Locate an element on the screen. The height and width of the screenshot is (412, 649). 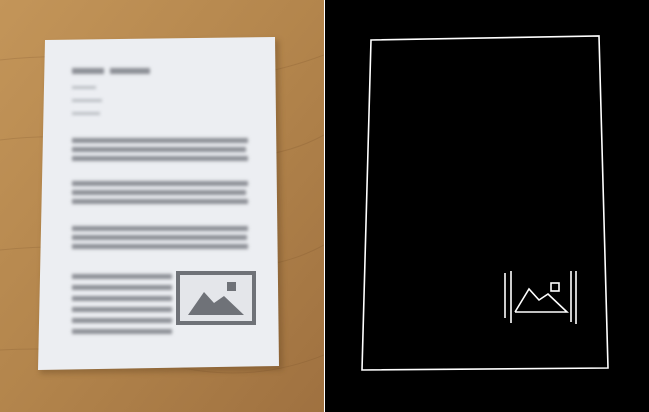
para4-line3 is located at coordinates (122, 298).